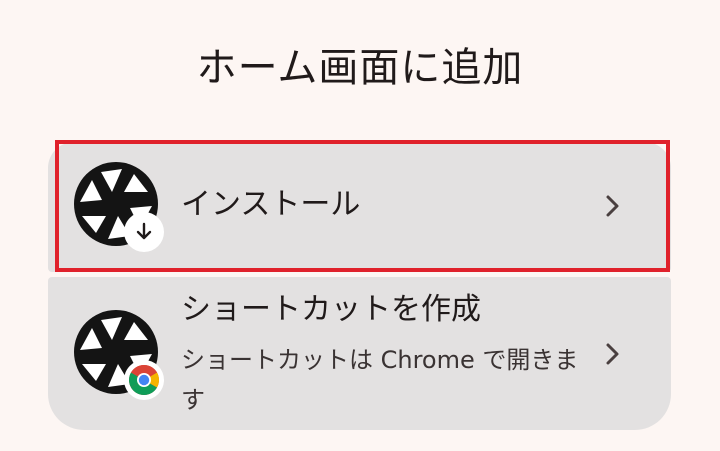 This screenshot has width=720, height=451. Describe the element at coordinates (360, 68) in the screenshot. I see `dialog-title: ホーム画面に追加` at that location.